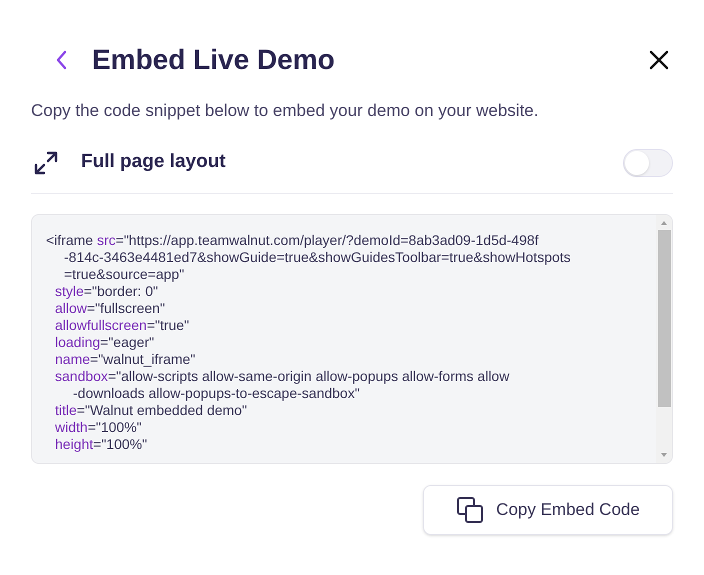 The image size is (704, 575). What do you see at coordinates (124, 274) in the screenshot?
I see `attribute-value: =true&source=app"` at bounding box center [124, 274].